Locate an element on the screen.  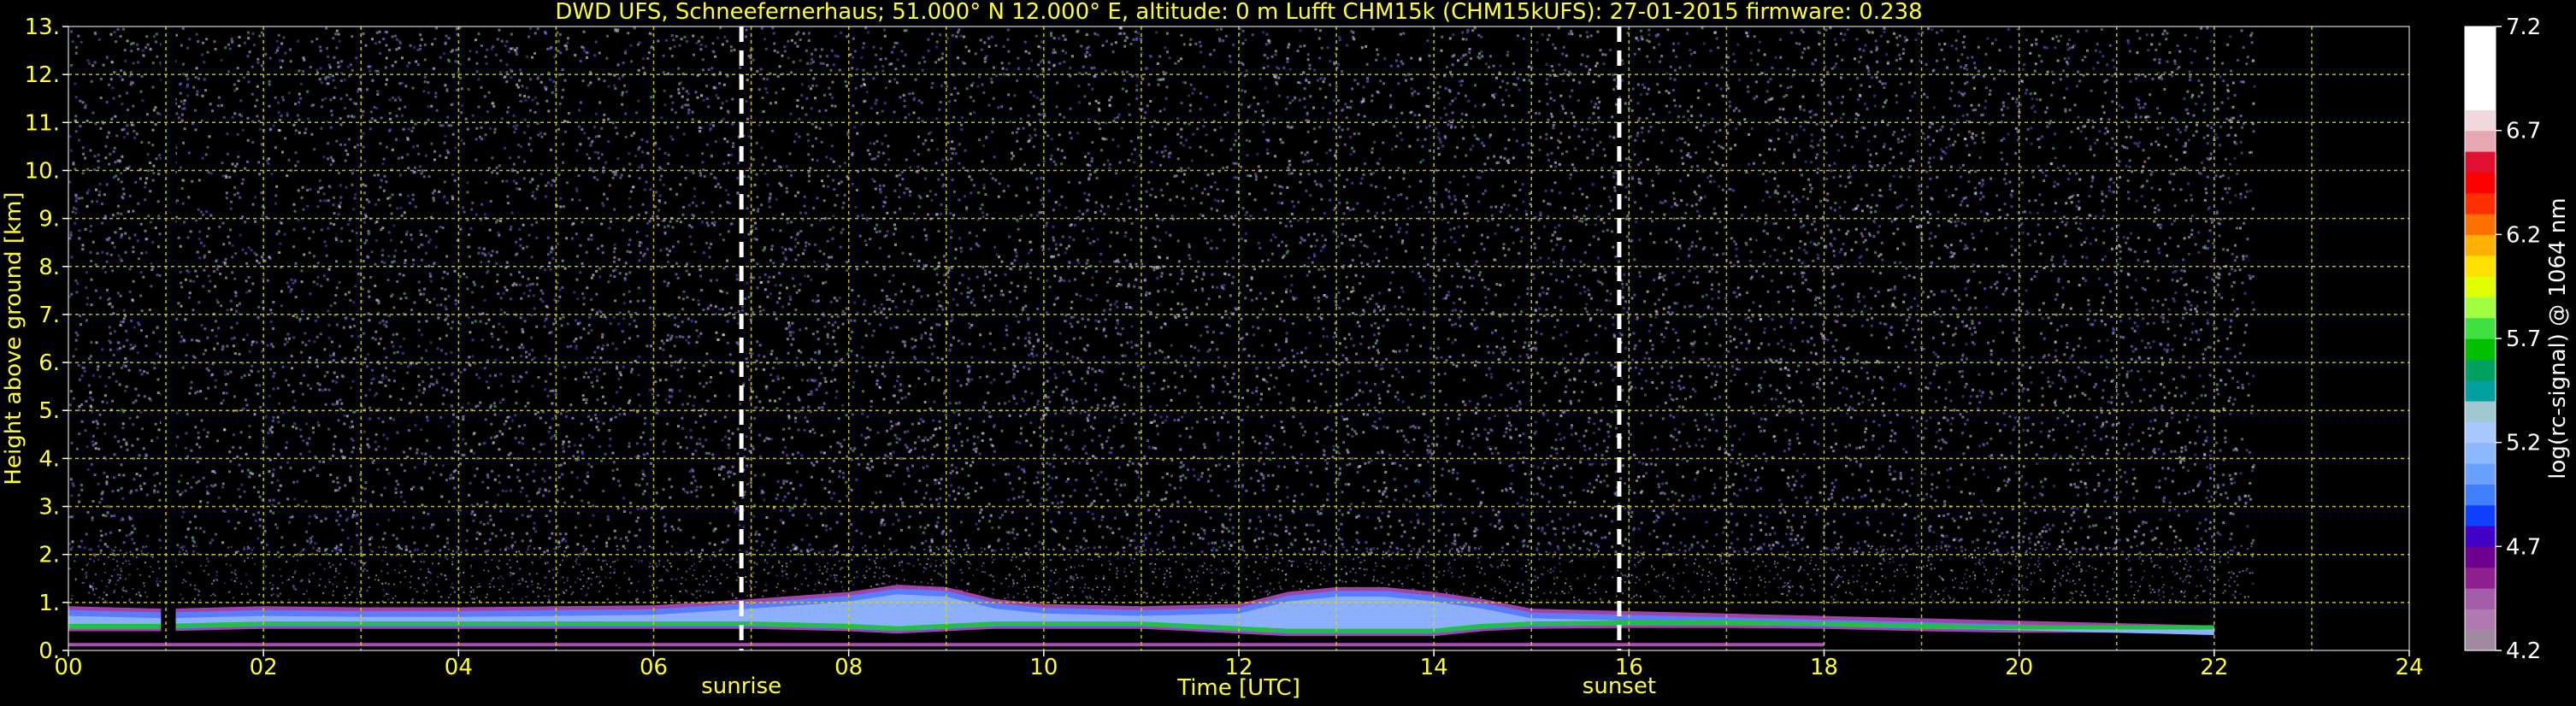
colorbar-label: log(rc-signal) @ 1064 nm is located at coordinates (2558, 338).